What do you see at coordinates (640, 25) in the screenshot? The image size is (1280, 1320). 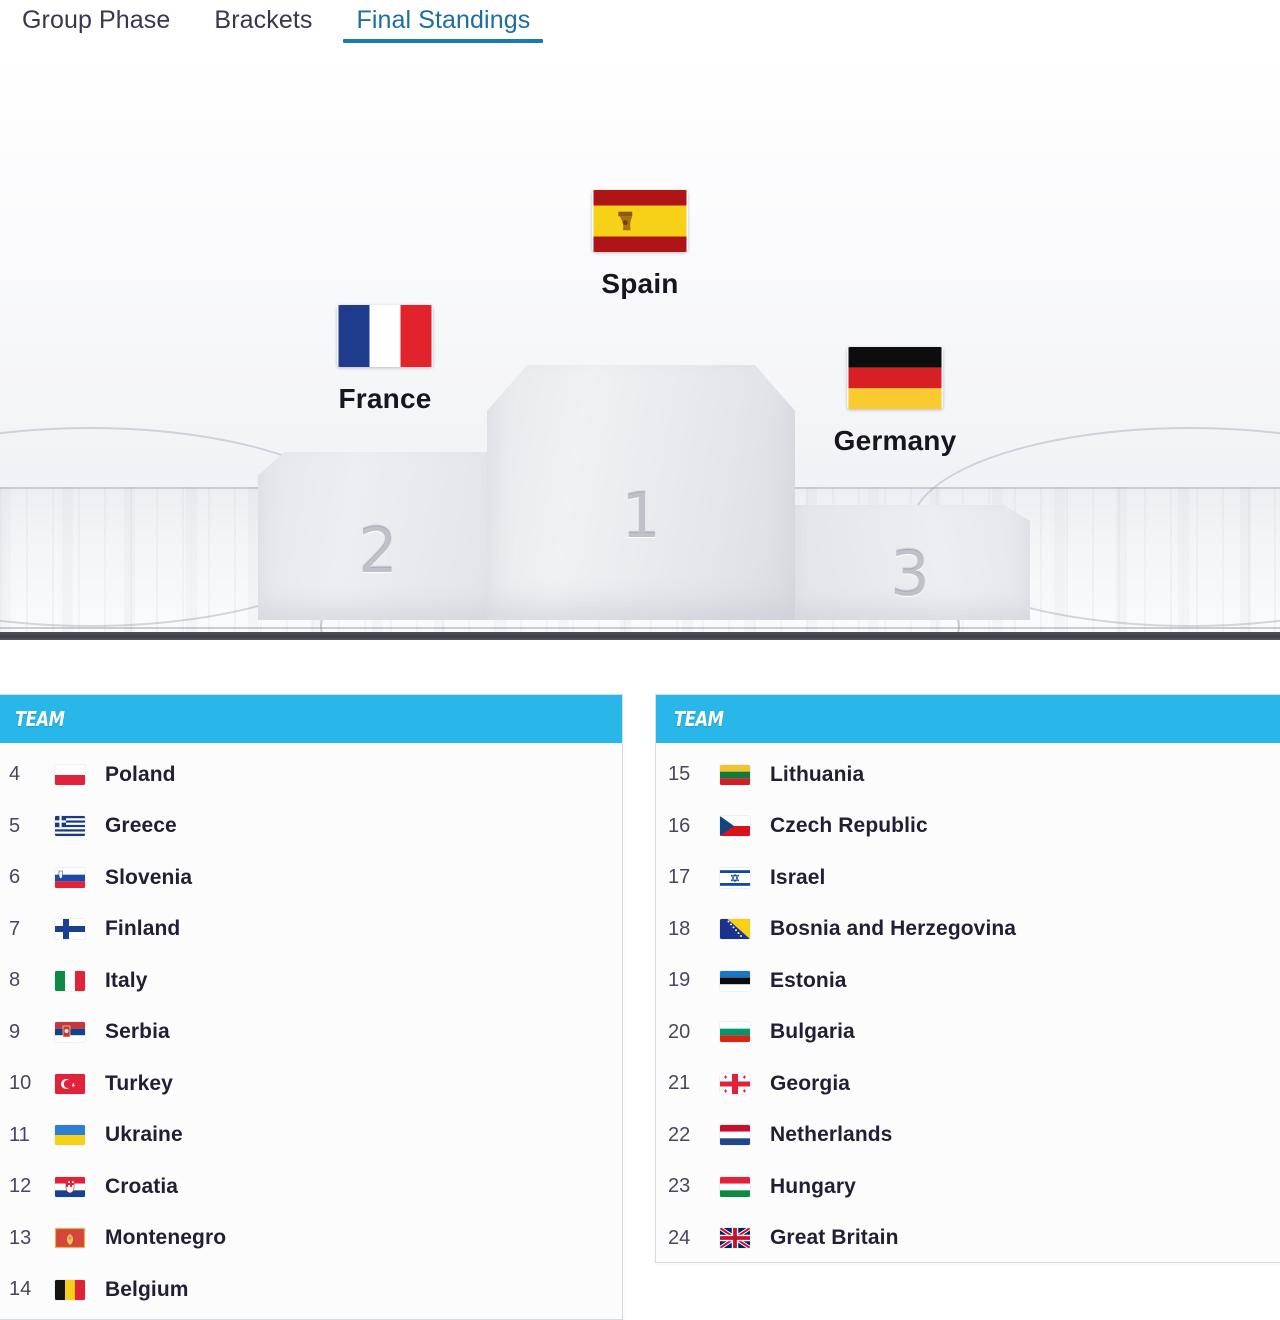 I see `tab-bar: Group Phase Brackets Final Standings` at bounding box center [640, 25].